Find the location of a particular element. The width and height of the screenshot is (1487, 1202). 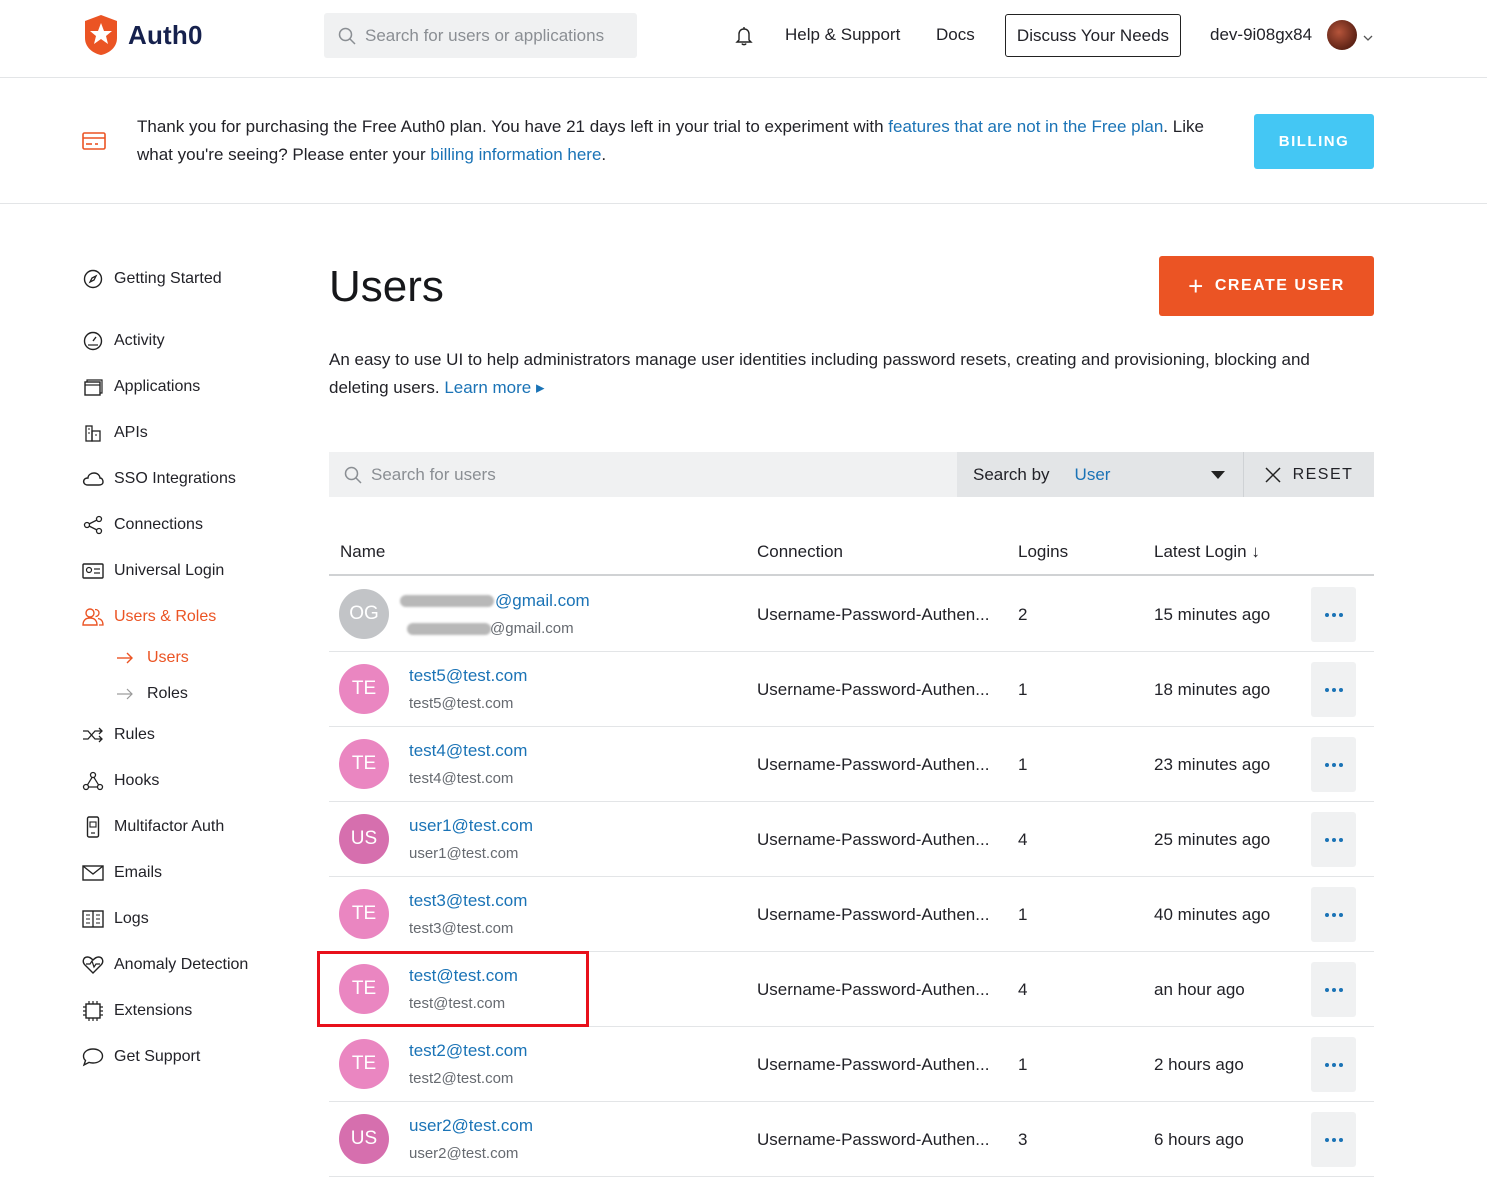

docs-link: Docs is located at coordinates (955, 35).